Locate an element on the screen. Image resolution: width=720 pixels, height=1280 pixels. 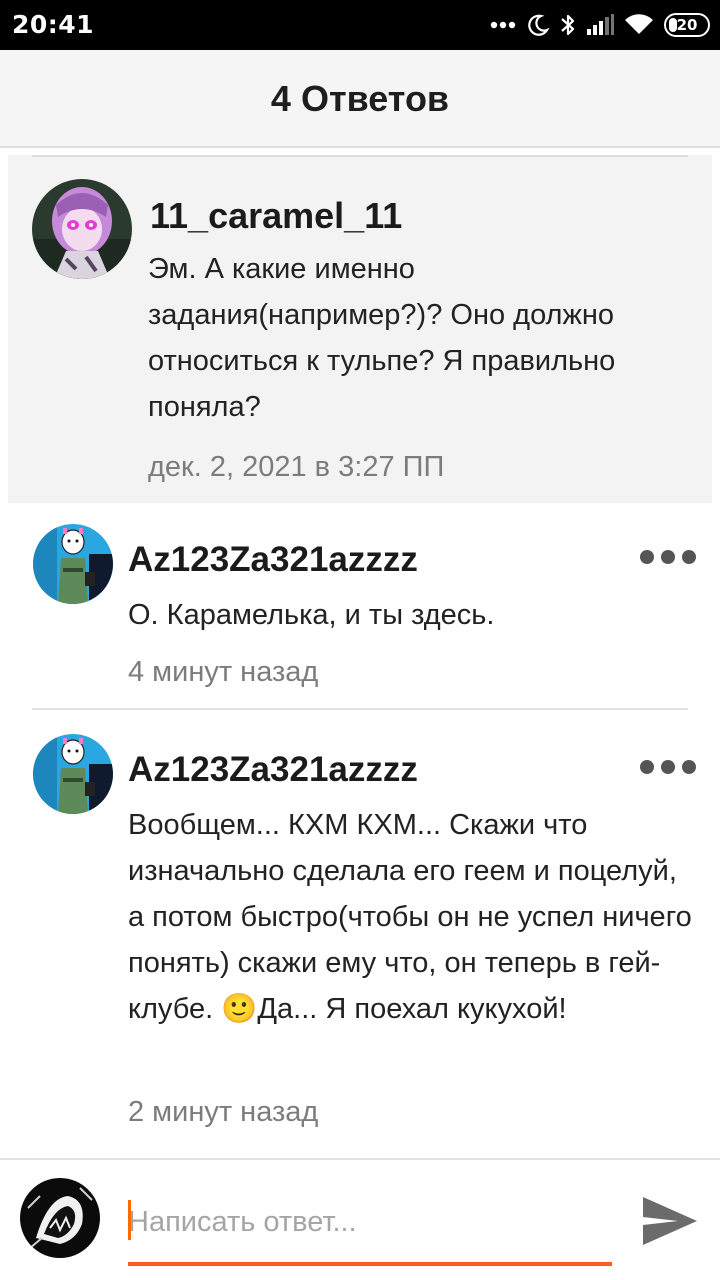
more-dots-icon is located at coordinates (503, 25).